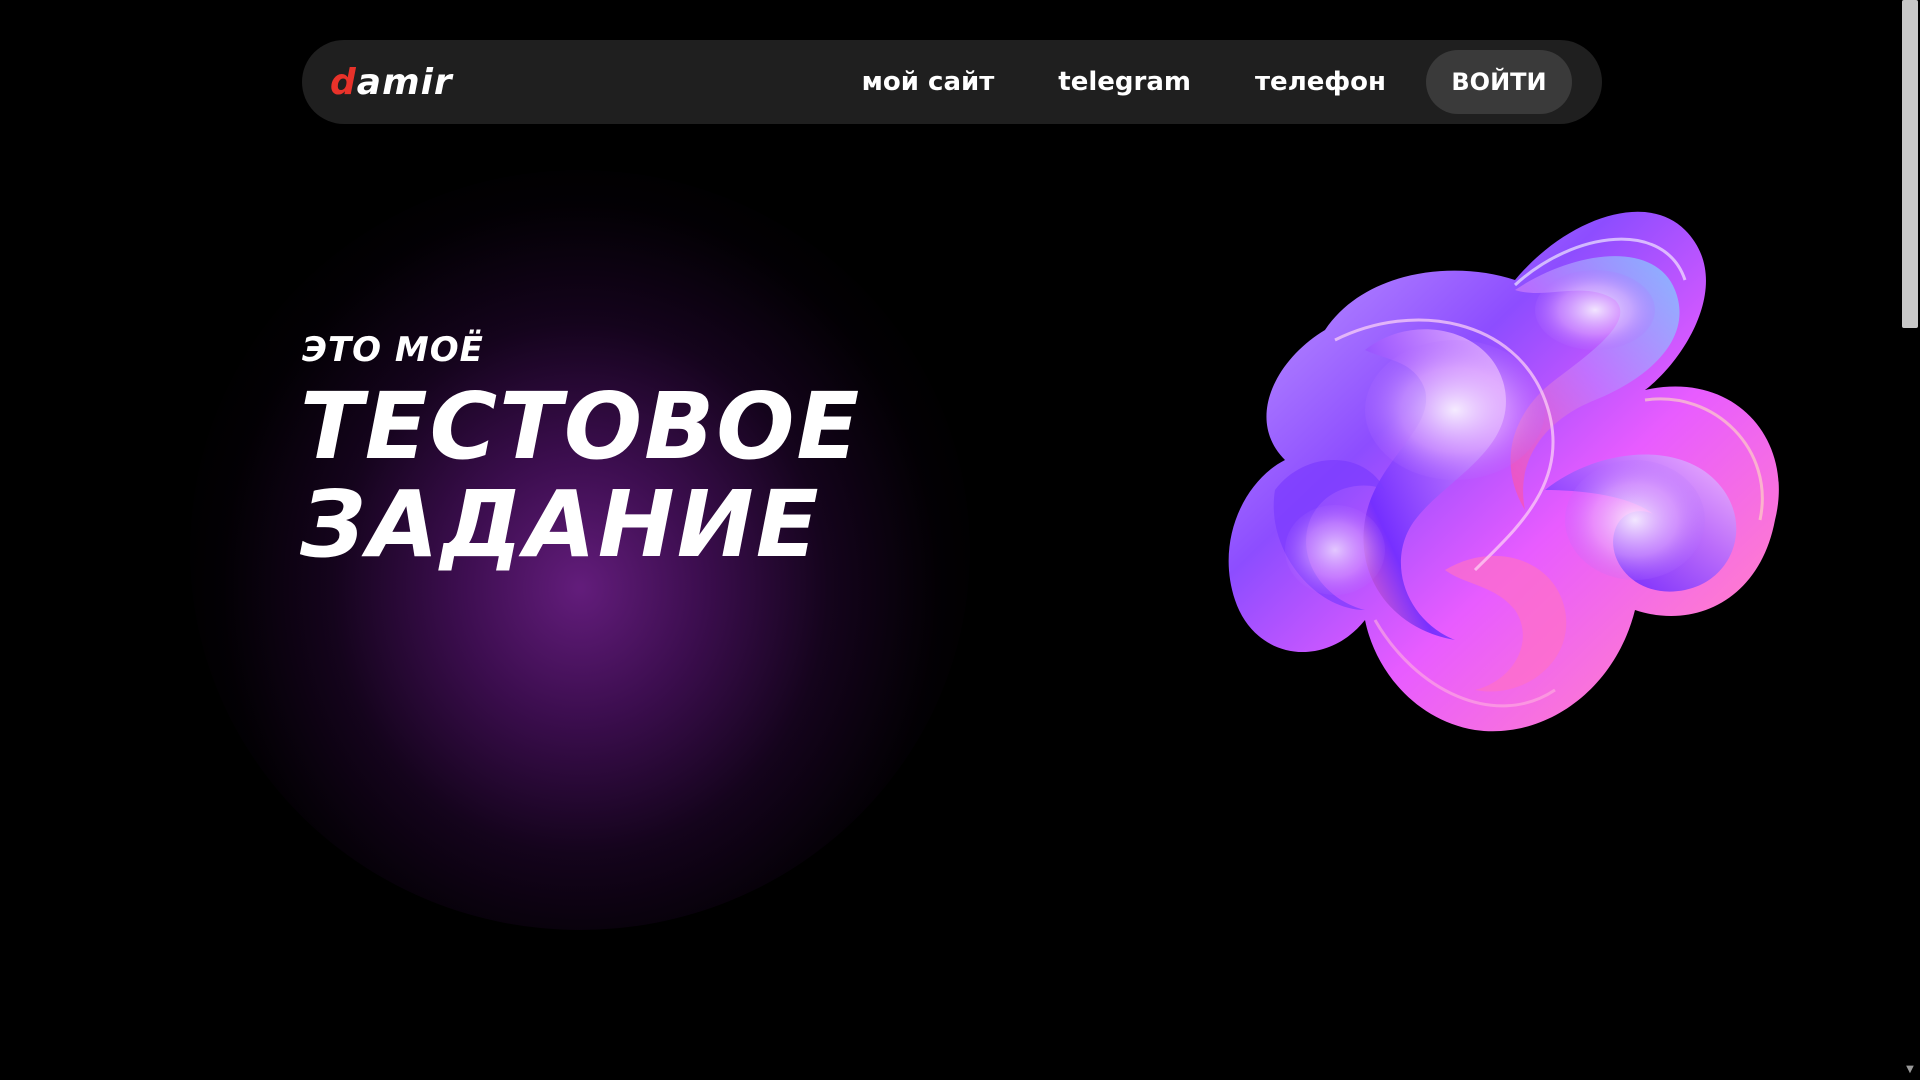 The width and height of the screenshot is (1920, 1080). Describe the element at coordinates (560, 524) in the screenshot. I see `hero-title-line-2: задание` at that location.